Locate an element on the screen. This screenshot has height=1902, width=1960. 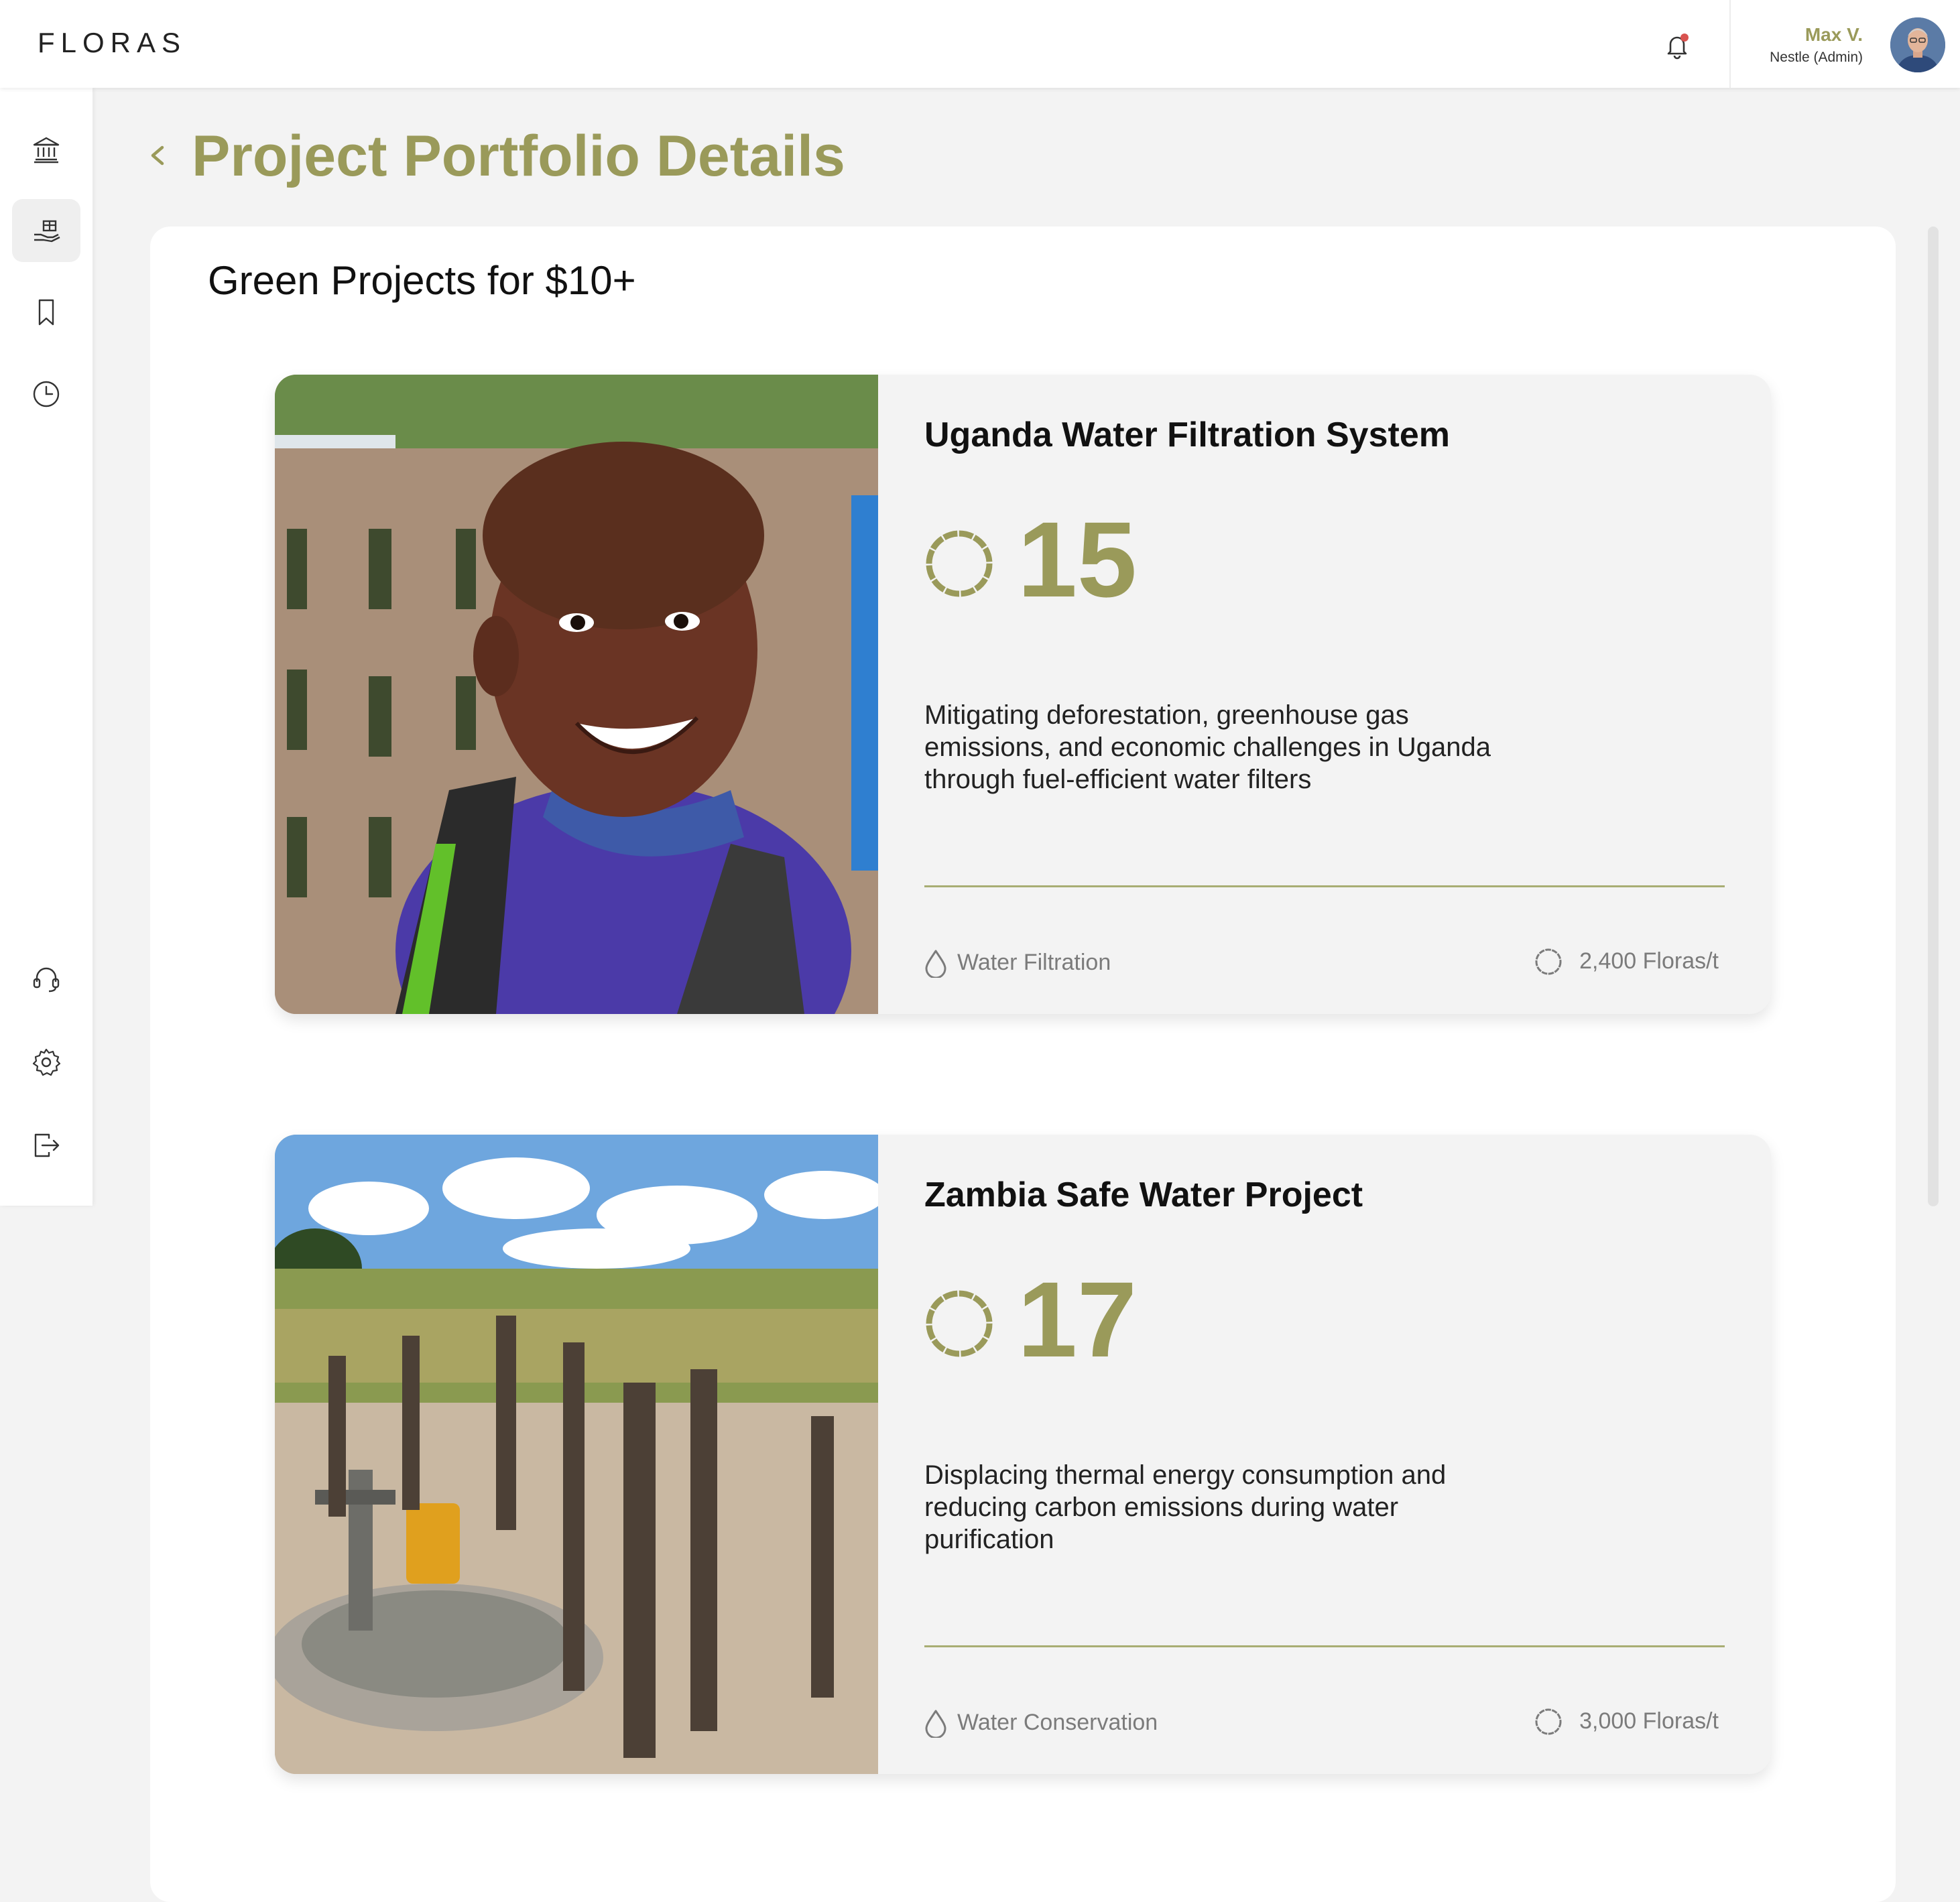
section-title: Green Projects for $10+ is located at coordinates (422, 281).